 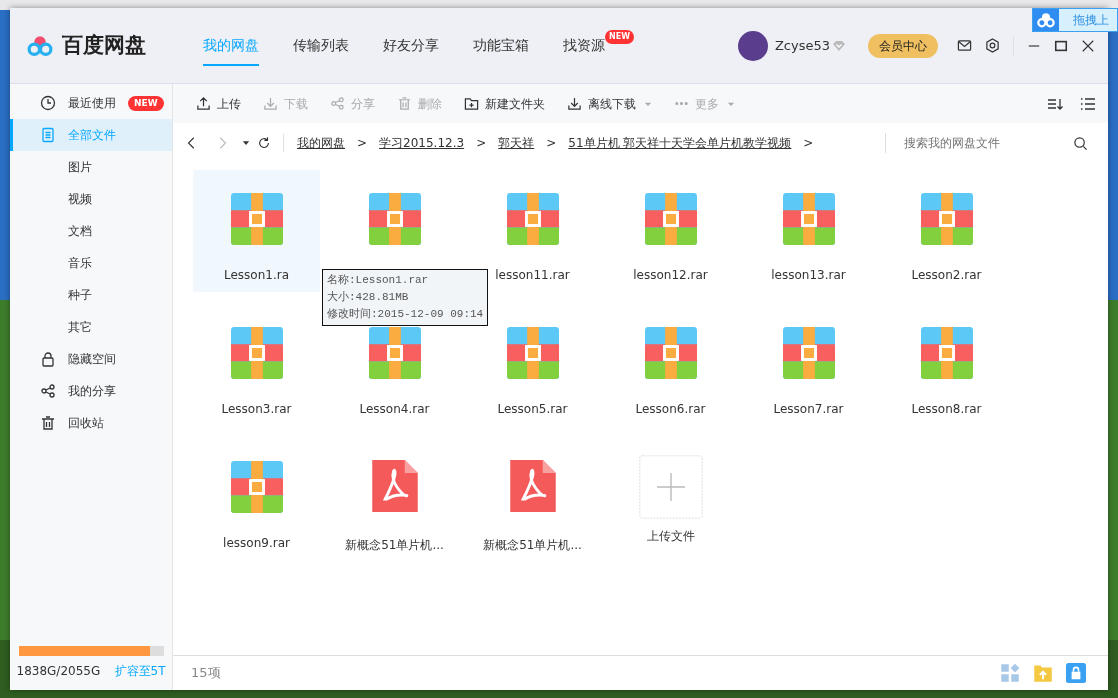 I want to click on file-name: Lesson4.rar, so click(x=394, y=409).